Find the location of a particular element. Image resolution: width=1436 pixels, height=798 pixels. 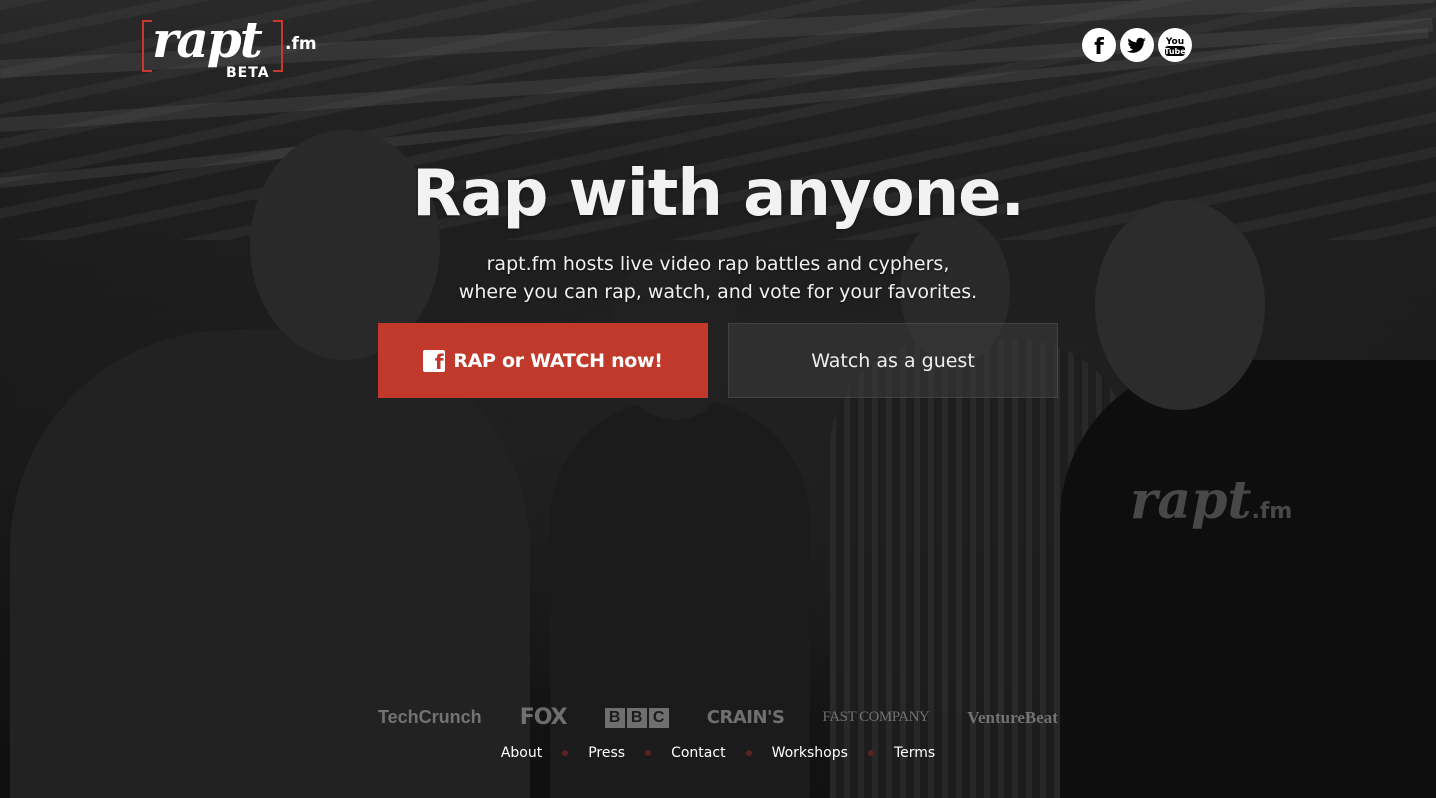

watch-as-guest-button: Watch as a guest is located at coordinates (893, 360).